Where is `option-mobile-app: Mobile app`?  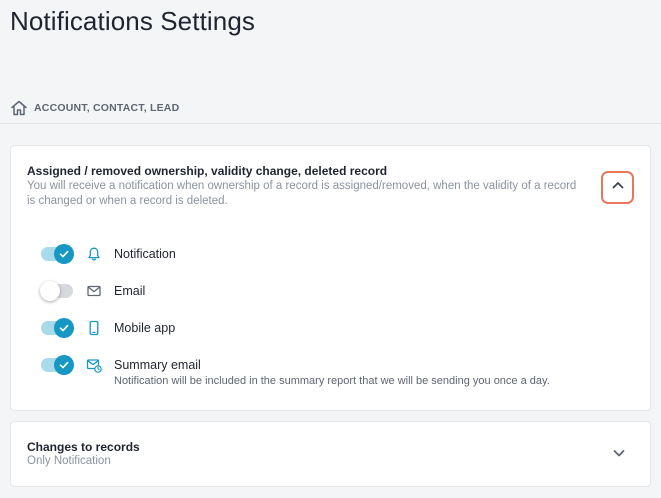
option-mobile-app: Mobile app is located at coordinates (108, 328).